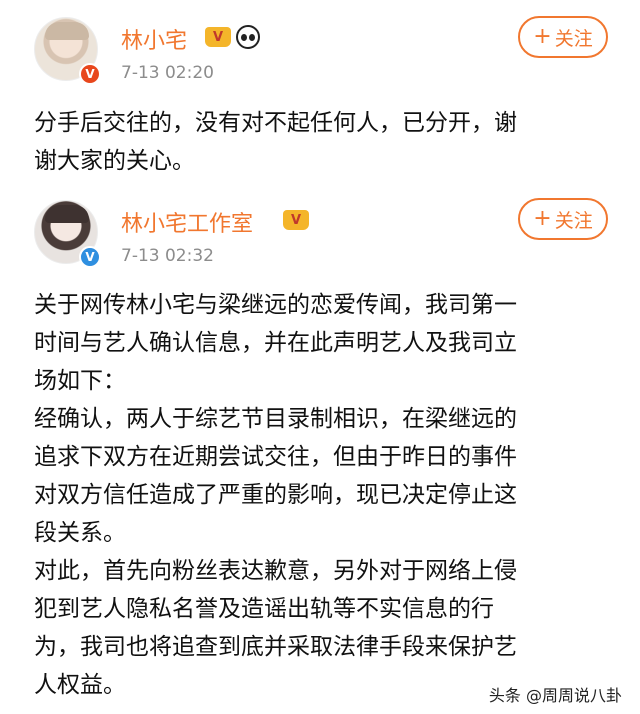 The image size is (640, 714). Describe the element at coordinates (187, 222) in the screenshot. I see `username: 林小宅工作室` at that location.